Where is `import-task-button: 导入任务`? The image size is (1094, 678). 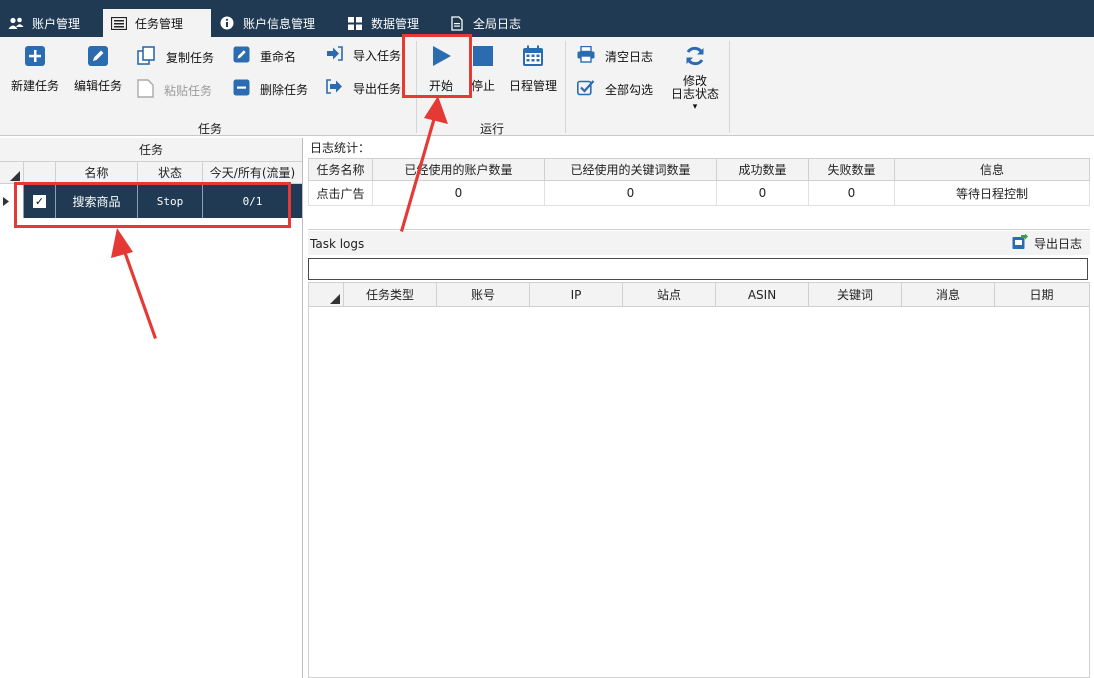
import-task-button: 导入任务 is located at coordinates (363, 55).